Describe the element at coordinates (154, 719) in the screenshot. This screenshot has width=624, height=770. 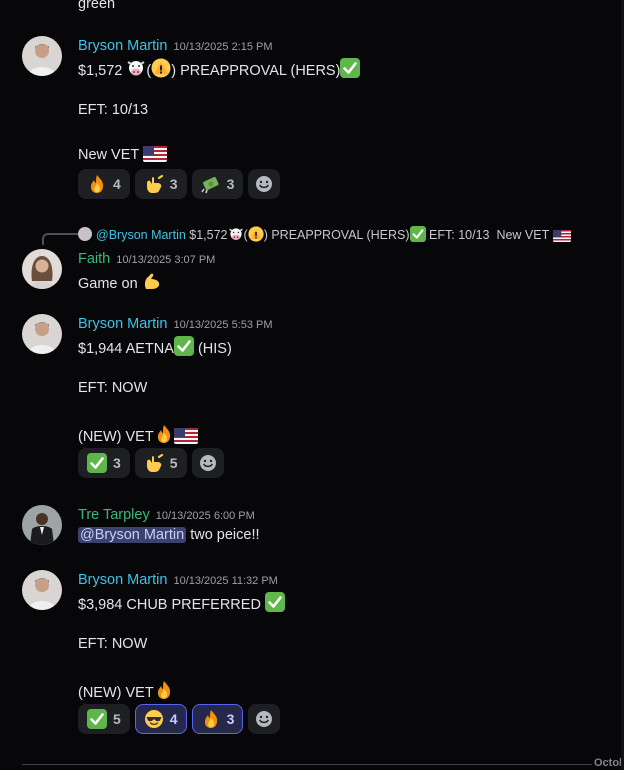
I see `sunglasses-icon` at that location.